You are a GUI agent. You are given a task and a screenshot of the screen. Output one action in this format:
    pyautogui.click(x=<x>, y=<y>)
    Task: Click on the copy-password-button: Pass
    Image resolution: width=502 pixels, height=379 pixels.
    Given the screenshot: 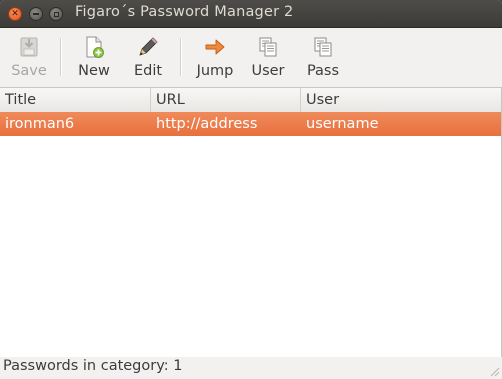 What is the action you would take?
    pyautogui.click(x=323, y=57)
    